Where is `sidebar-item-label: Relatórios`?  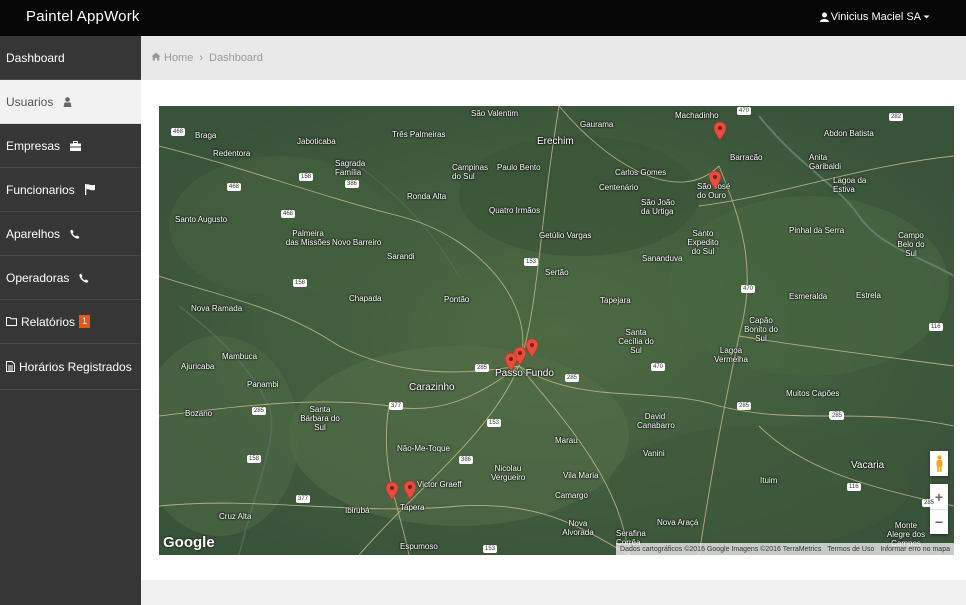
sidebar-item-label: Relatórios is located at coordinates (48, 321).